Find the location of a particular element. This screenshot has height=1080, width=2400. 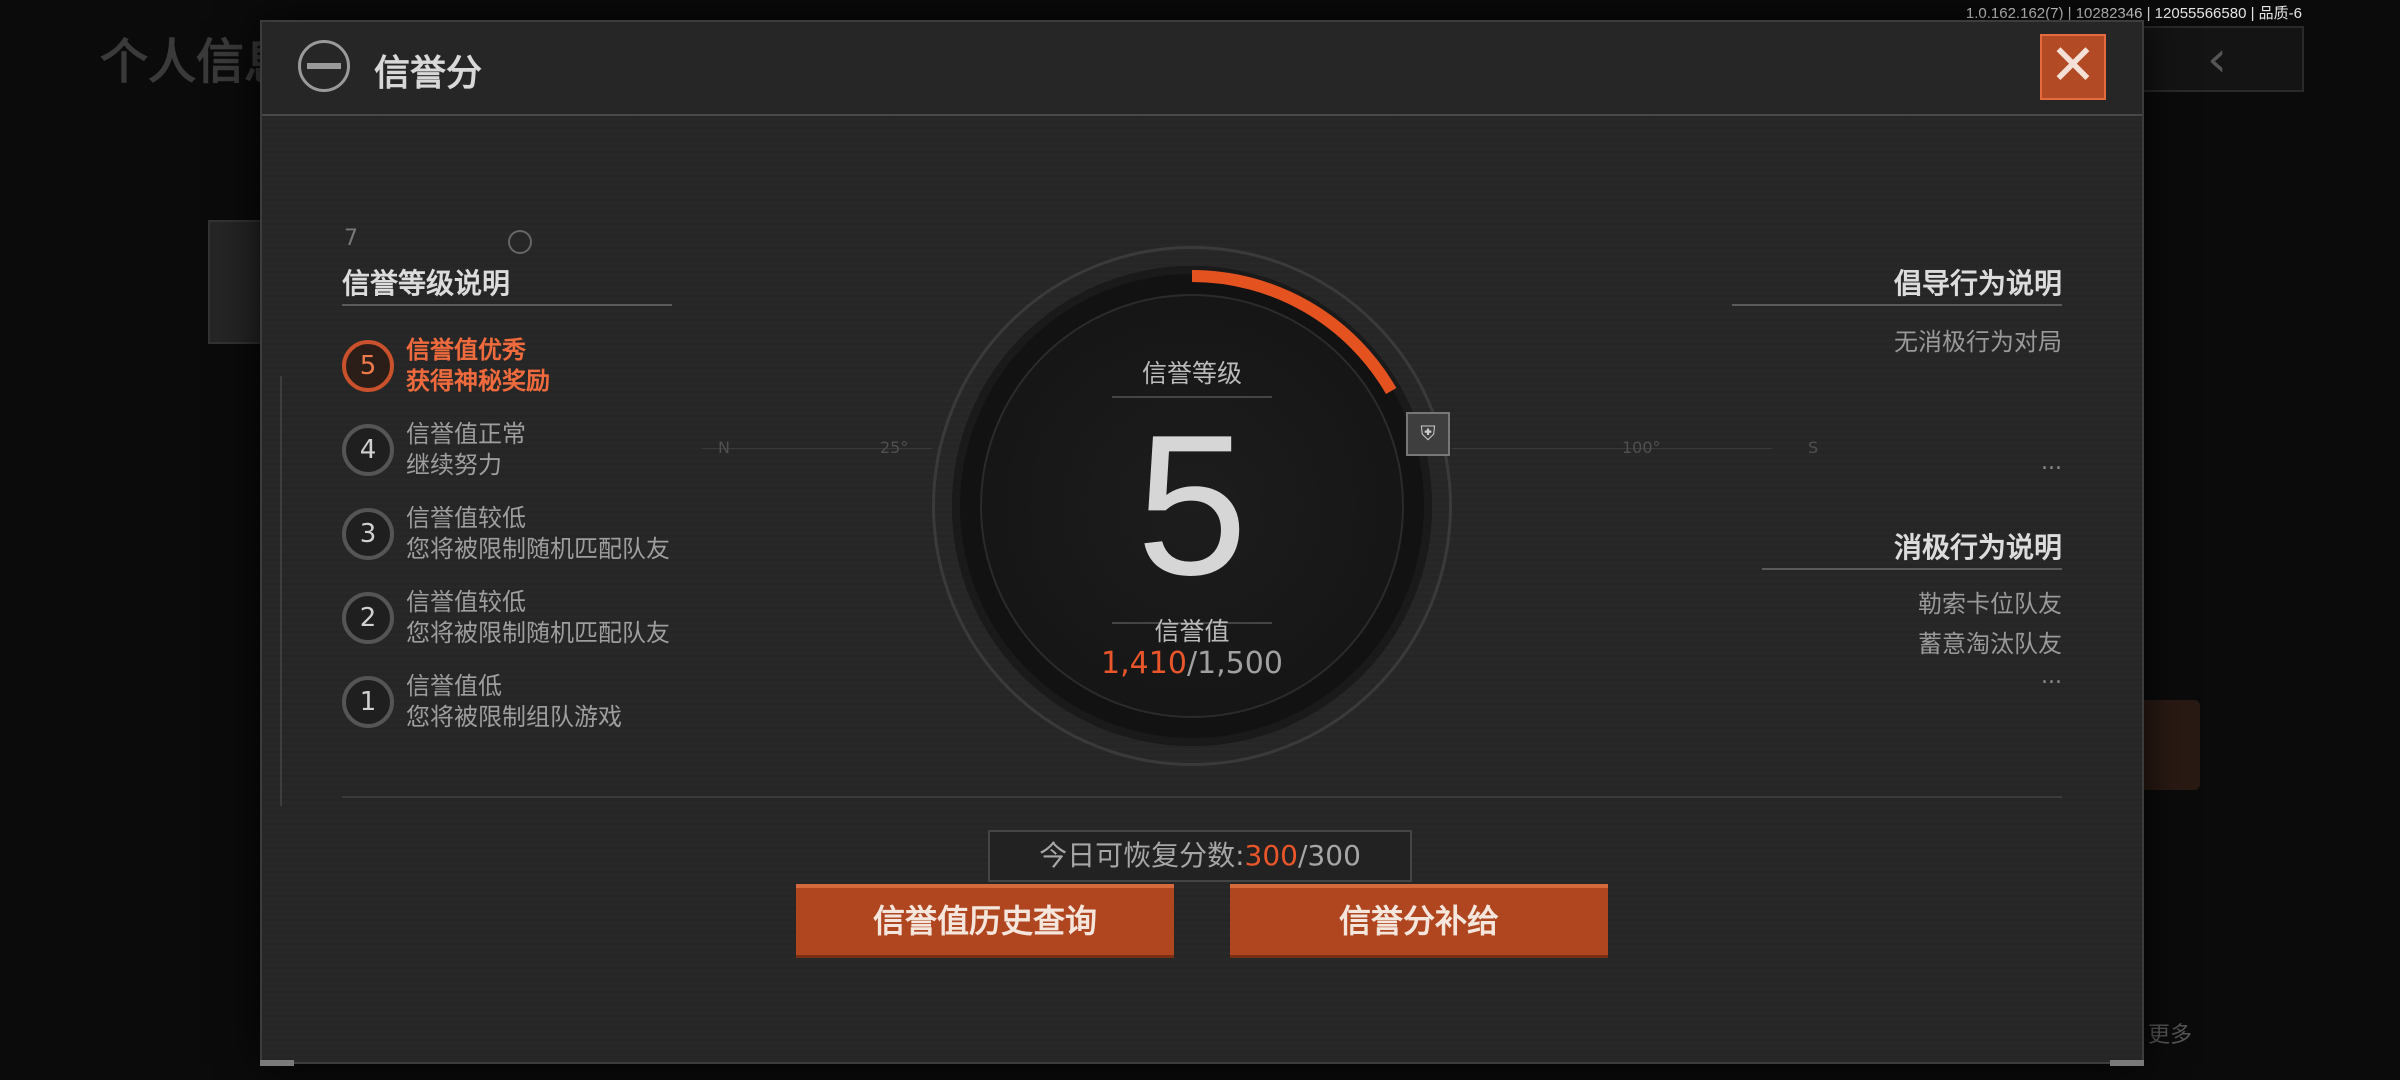

daily-recover-score: 今日可恢复分数:300/300 is located at coordinates (1200, 856).